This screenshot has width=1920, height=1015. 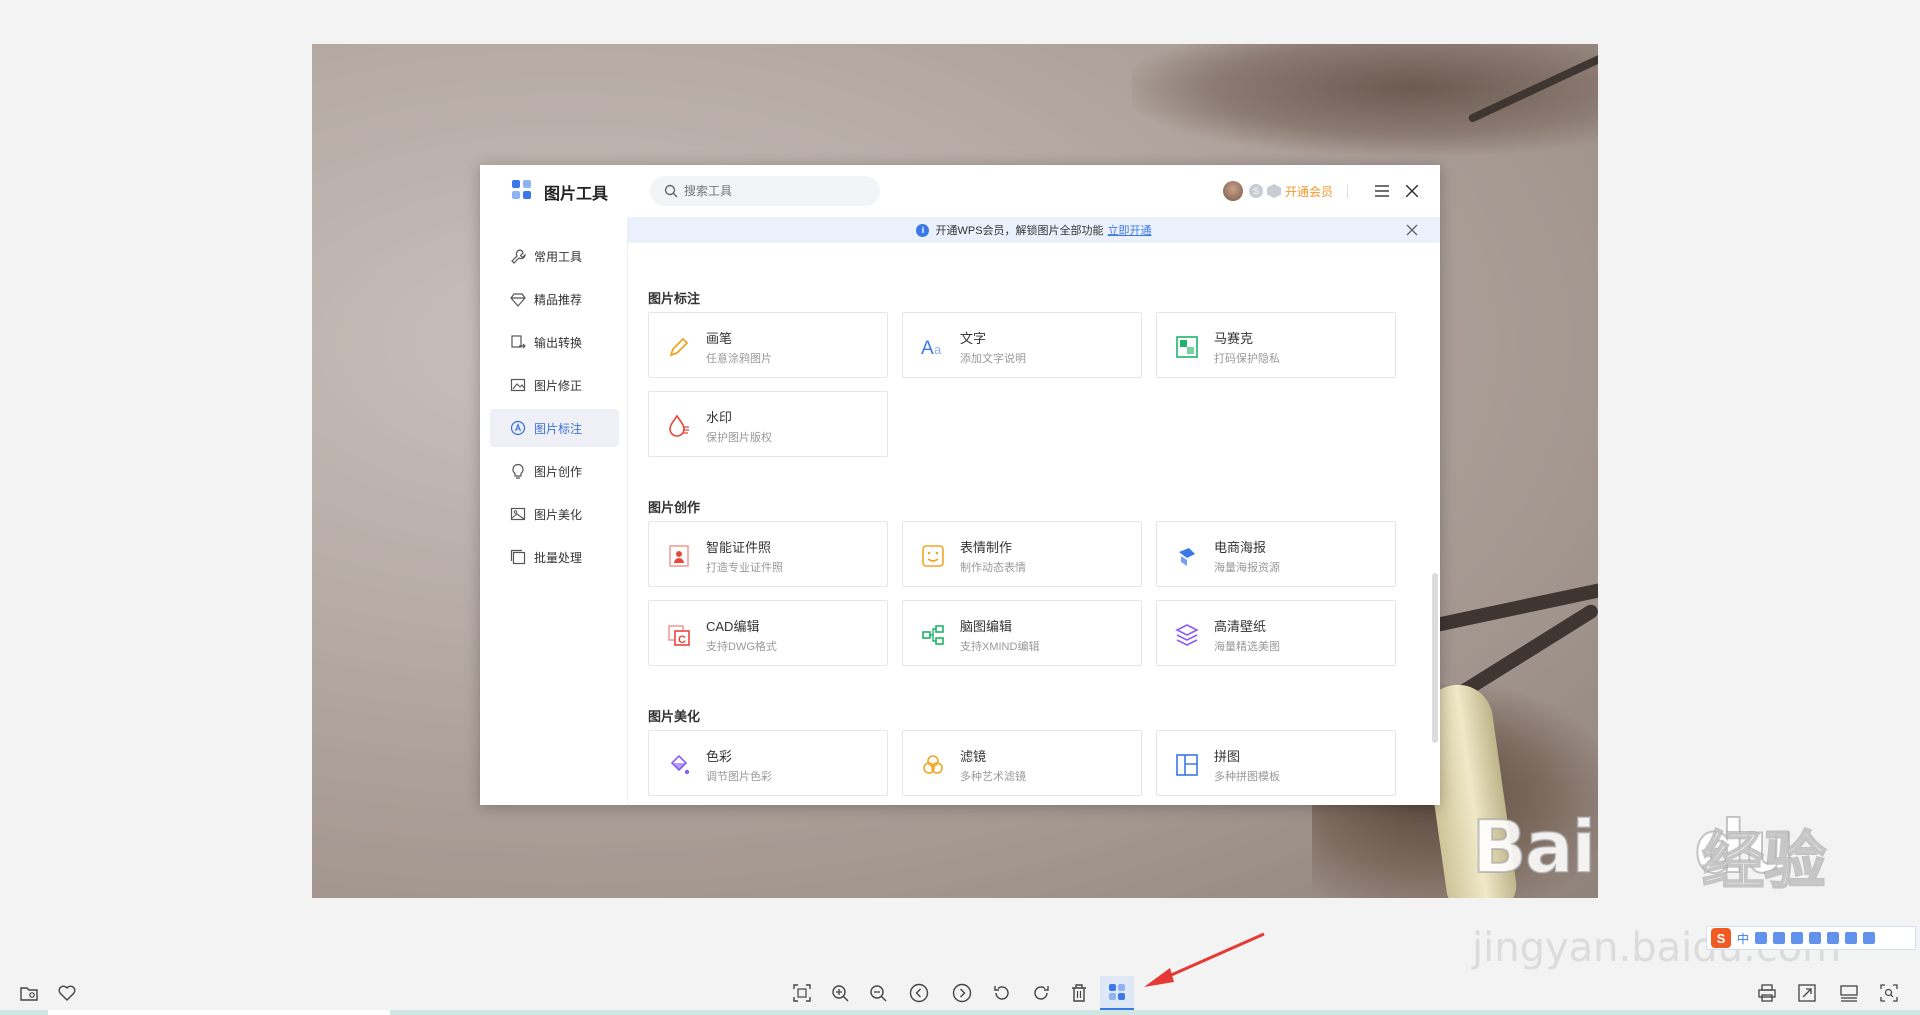 What do you see at coordinates (554, 514) in the screenshot?
I see `sidebar-item: 图片美化` at bounding box center [554, 514].